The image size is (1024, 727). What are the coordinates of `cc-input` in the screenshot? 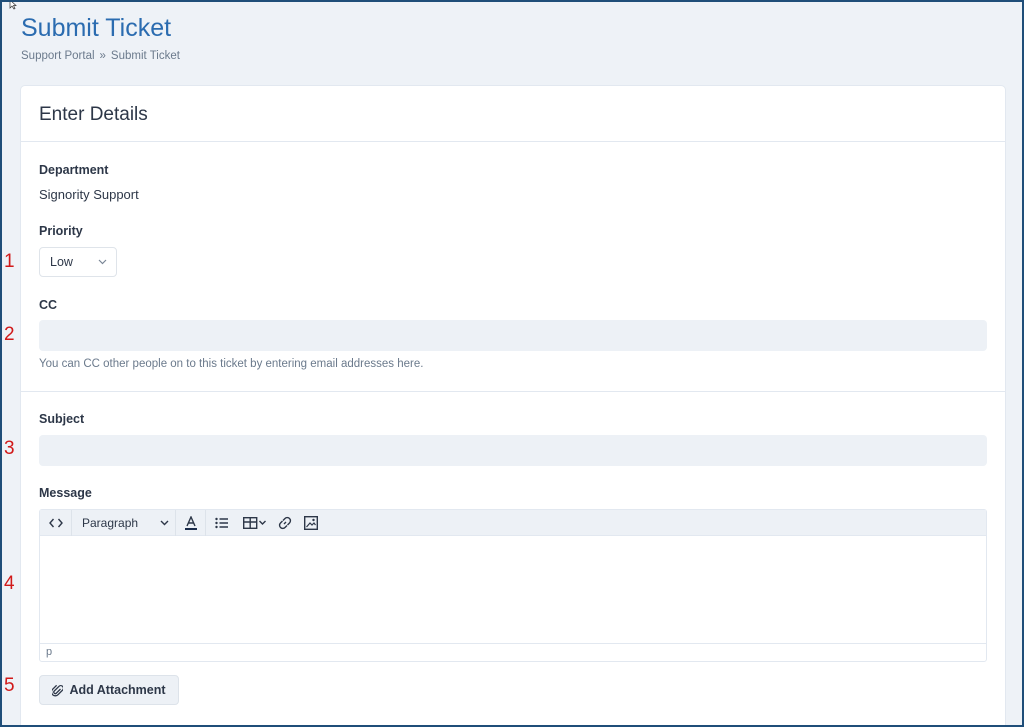 It's located at (513, 335).